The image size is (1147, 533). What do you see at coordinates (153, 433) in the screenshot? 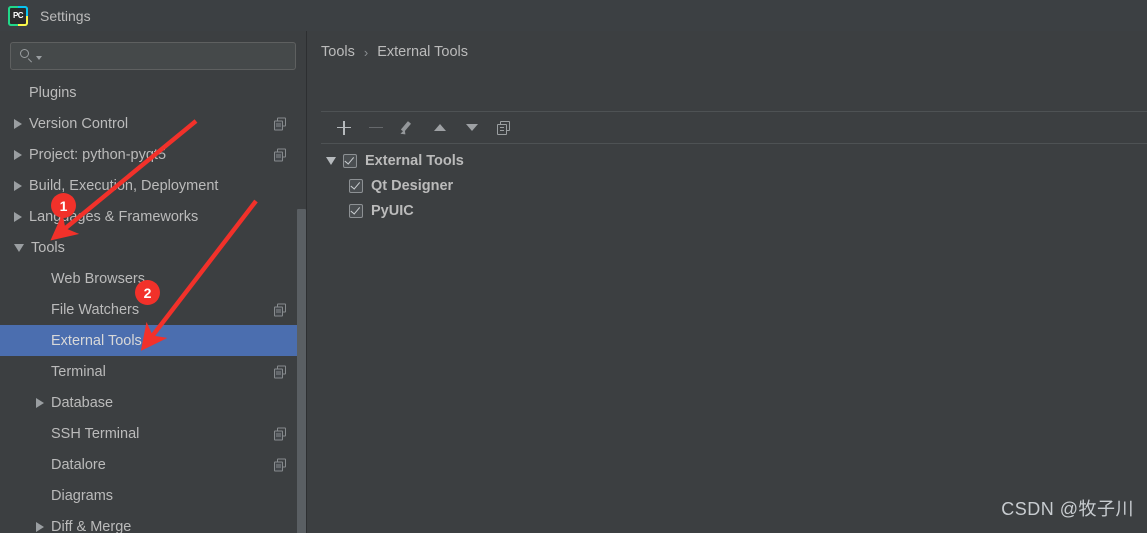
I see `sidebar-item-ssh-terminal: SSH Terminal` at bounding box center [153, 433].